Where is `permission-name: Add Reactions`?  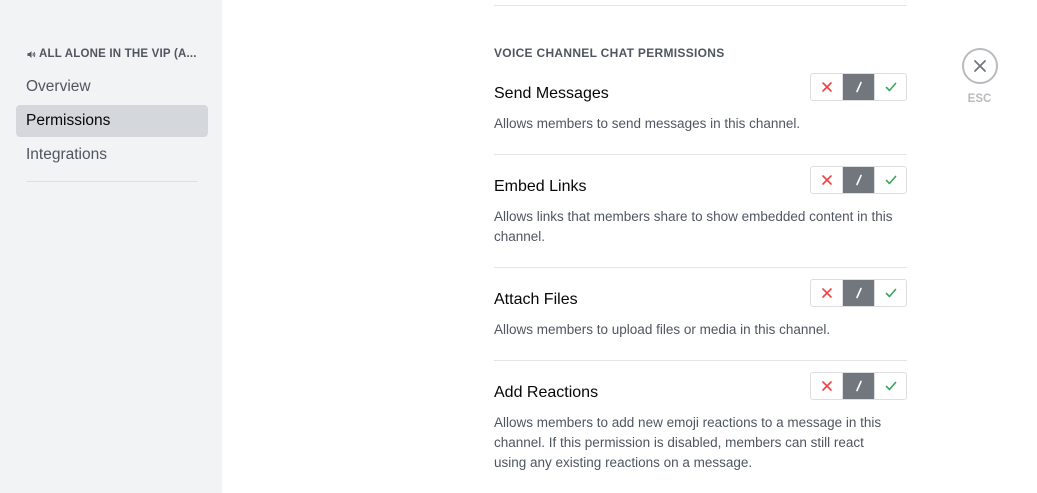
permission-name: Add Reactions is located at coordinates (546, 392).